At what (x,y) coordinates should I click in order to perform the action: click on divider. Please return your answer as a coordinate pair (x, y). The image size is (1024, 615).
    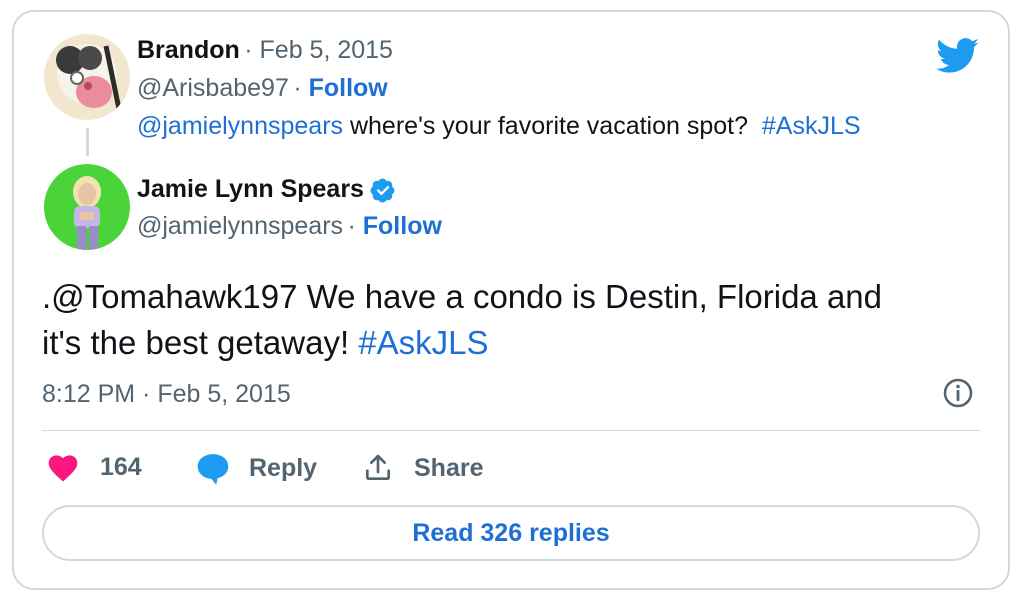
    Looking at the image, I should click on (511, 430).